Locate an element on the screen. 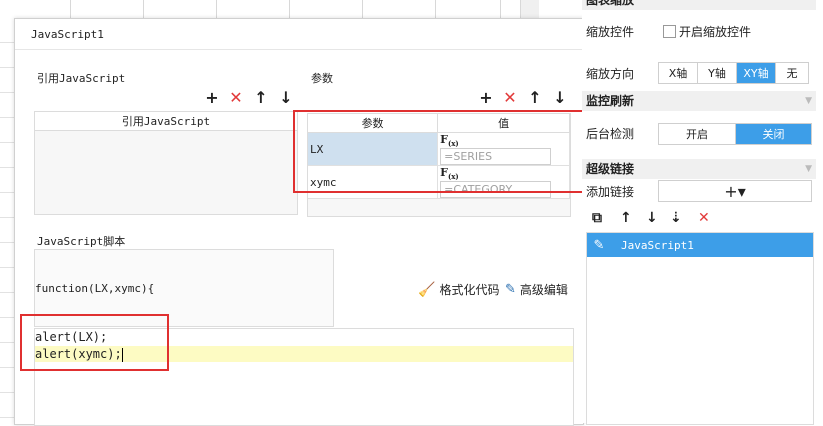 The width and height of the screenshot is (823, 426). function-signature: function(LX,xymc){ is located at coordinates (95, 288).